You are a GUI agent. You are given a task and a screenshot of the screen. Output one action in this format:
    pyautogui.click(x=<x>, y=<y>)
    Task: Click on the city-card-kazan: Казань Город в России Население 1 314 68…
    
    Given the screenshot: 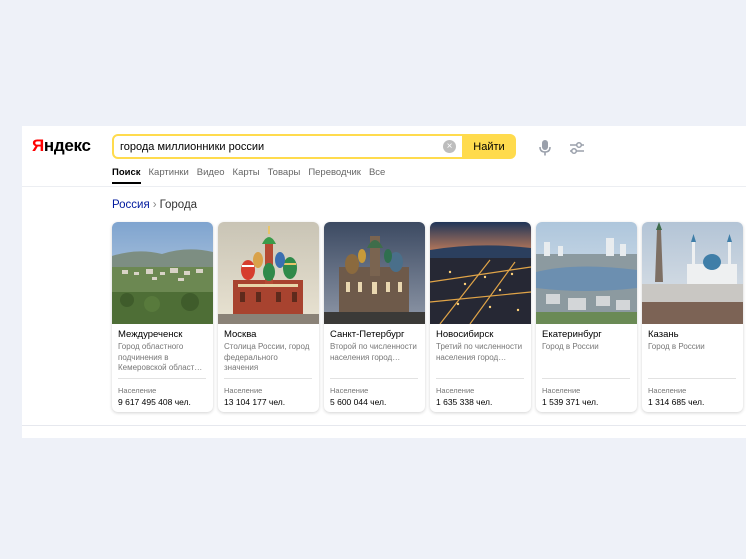 What is the action you would take?
    pyautogui.click(x=692, y=317)
    